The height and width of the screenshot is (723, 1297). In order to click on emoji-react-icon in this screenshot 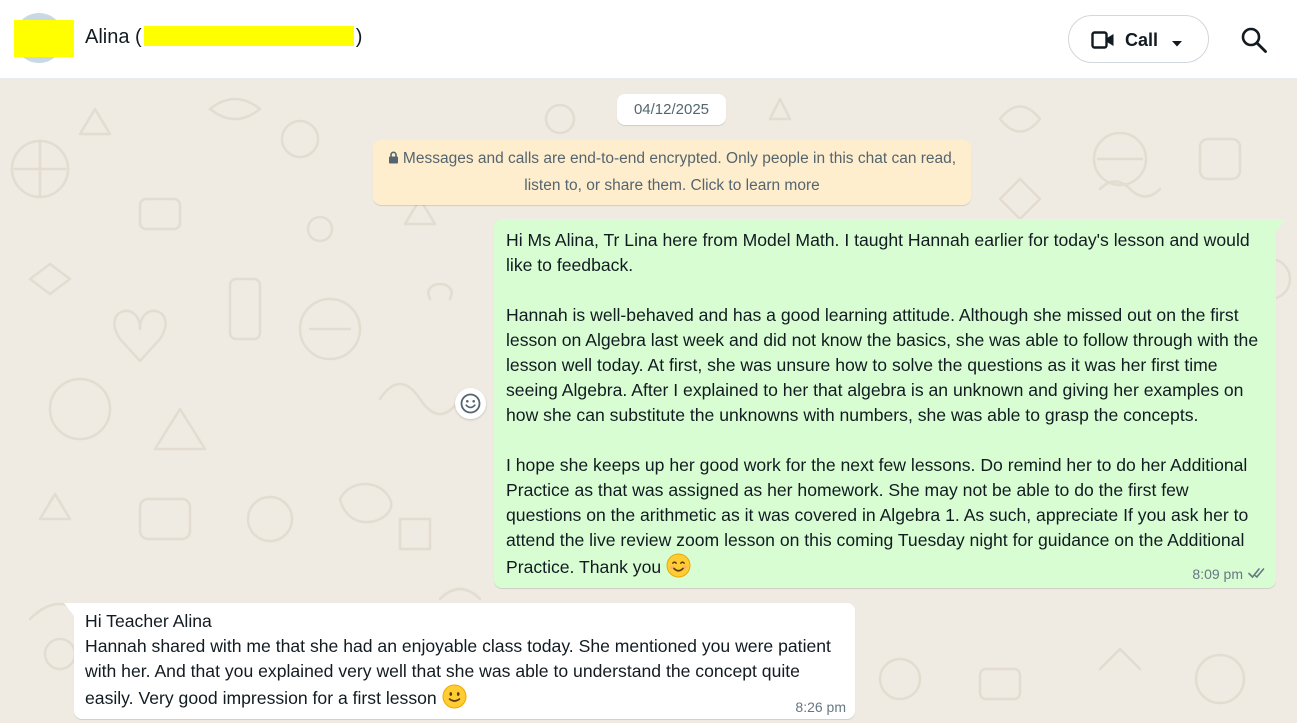, I will do `click(470, 403)`.